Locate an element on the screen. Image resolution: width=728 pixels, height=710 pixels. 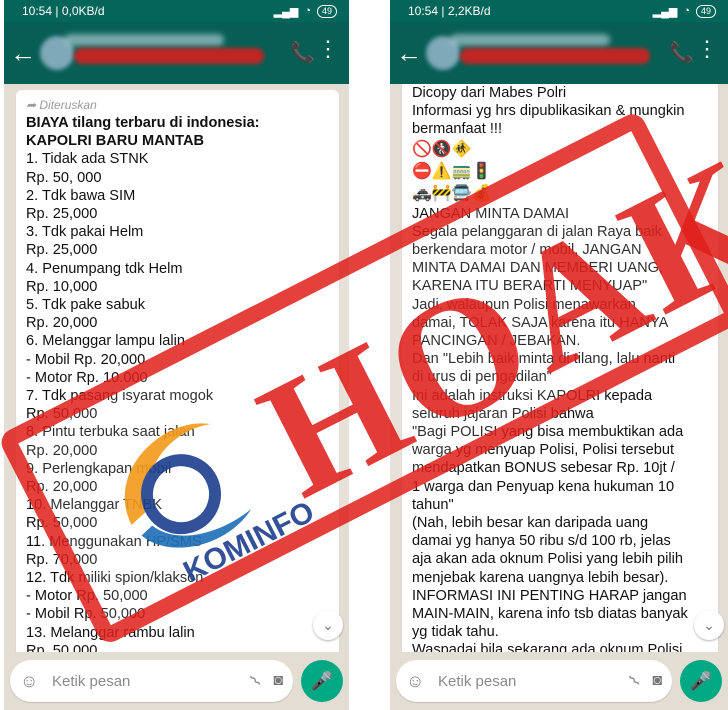
message-line: damai, TOLAK SAJA karena itu HANYA is located at coordinates (540, 322).